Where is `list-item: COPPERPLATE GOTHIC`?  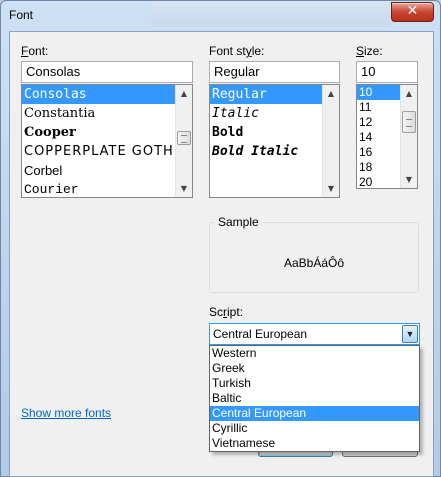 list-item: COPPERPLATE GOTHIC is located at coordinates (98, 151).